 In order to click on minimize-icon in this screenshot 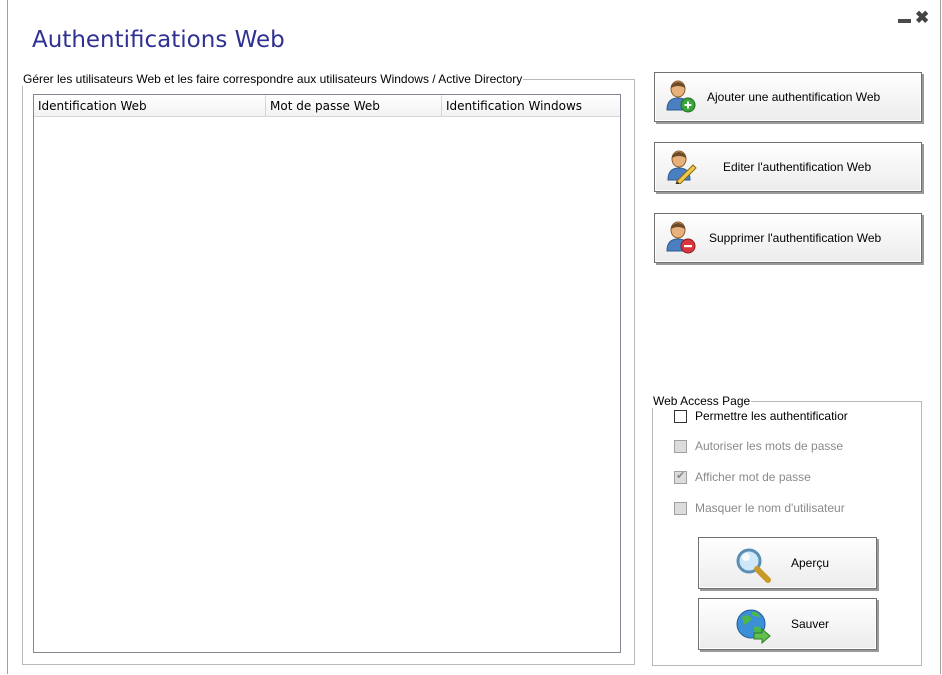, I will do `click(905, 17)`.